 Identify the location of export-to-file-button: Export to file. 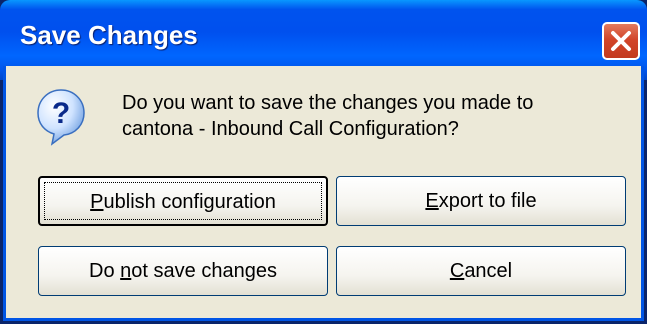
(481, 201).